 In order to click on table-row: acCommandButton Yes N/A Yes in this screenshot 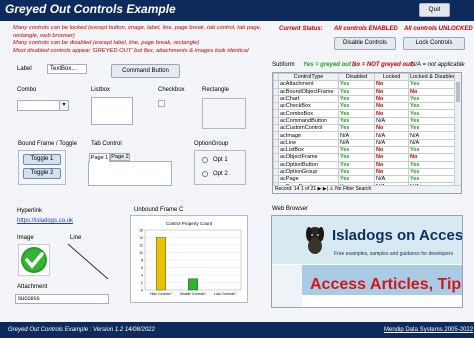, I will do `click(364, 121)`.